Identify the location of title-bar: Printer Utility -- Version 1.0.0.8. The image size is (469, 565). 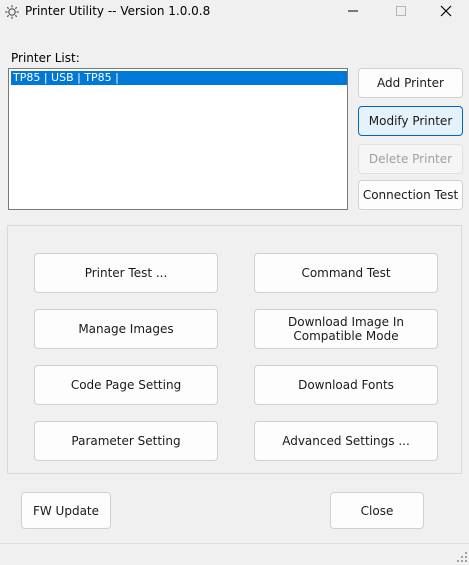
(234, 12).